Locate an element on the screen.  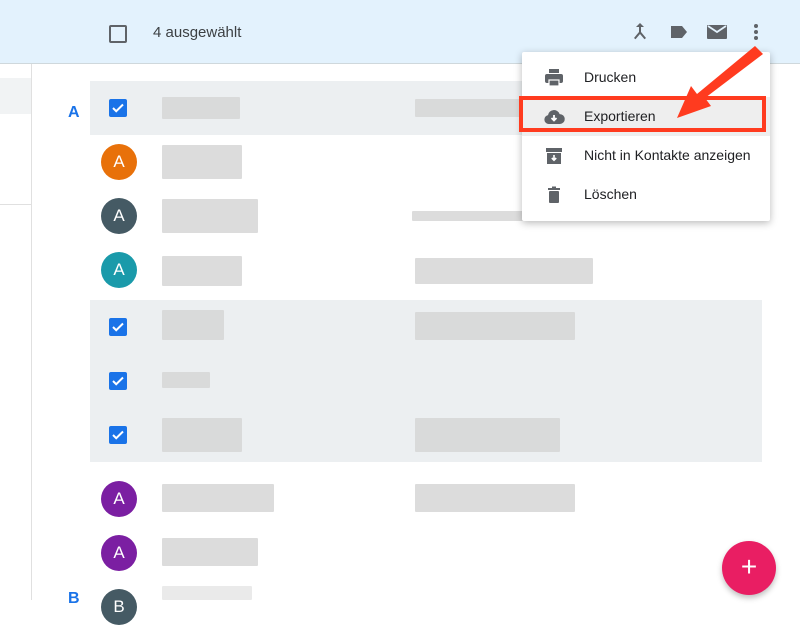
avatar: B is located at coordinates (119, 607).